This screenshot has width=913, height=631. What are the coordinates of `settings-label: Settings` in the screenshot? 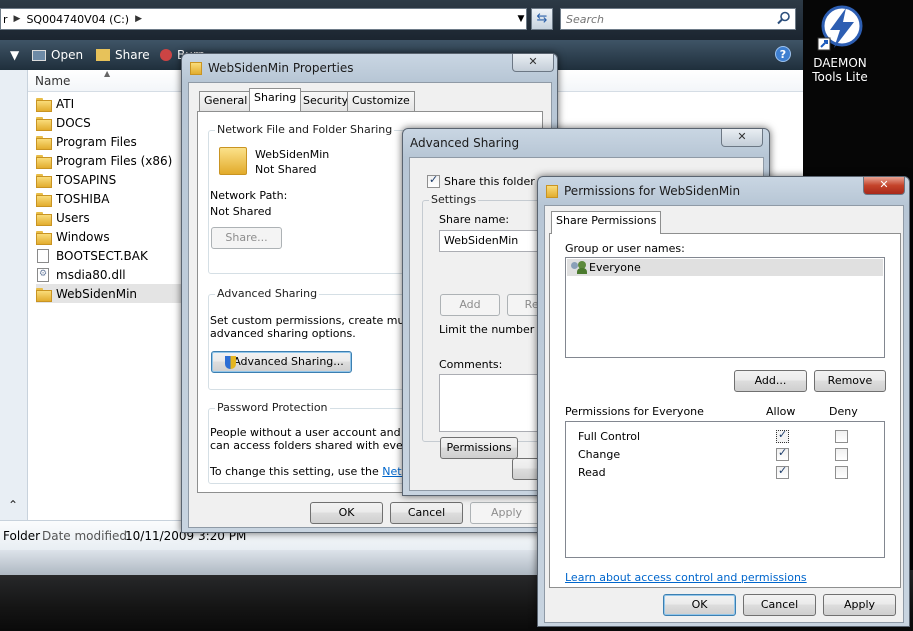 It's located at (454, 199).